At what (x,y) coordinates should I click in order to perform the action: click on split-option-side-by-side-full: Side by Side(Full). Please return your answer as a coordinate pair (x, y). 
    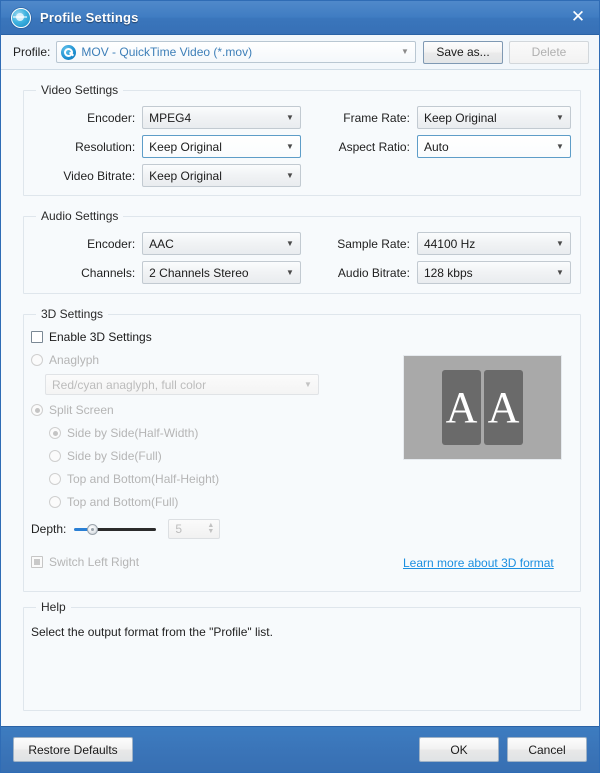
    Looking at the image, I should click on (105, 456).